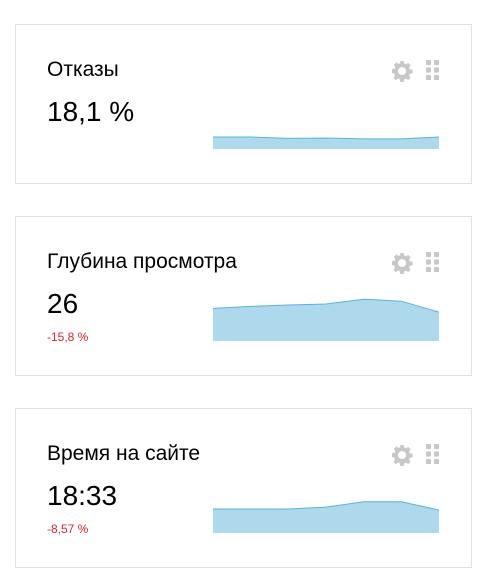  What do you see at coordinates (142, 261) in the screenshot?
I see `widget-title: Глубина просмотра` at bounding box center [142, 261].